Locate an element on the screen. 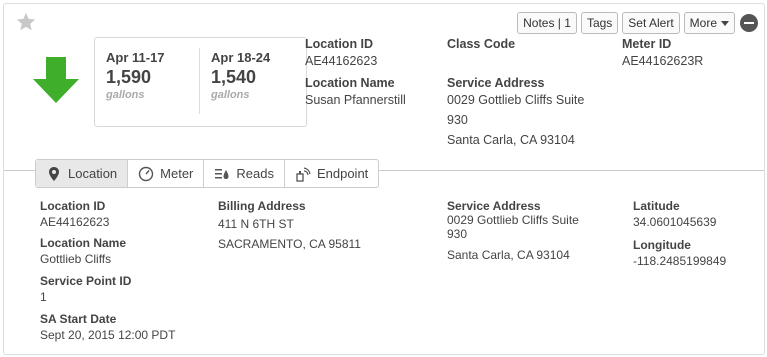 The width and height of the screenshot is (767, 357). usage-period-1-dates: Apr 11-17 is located at coordinates (135, 57).